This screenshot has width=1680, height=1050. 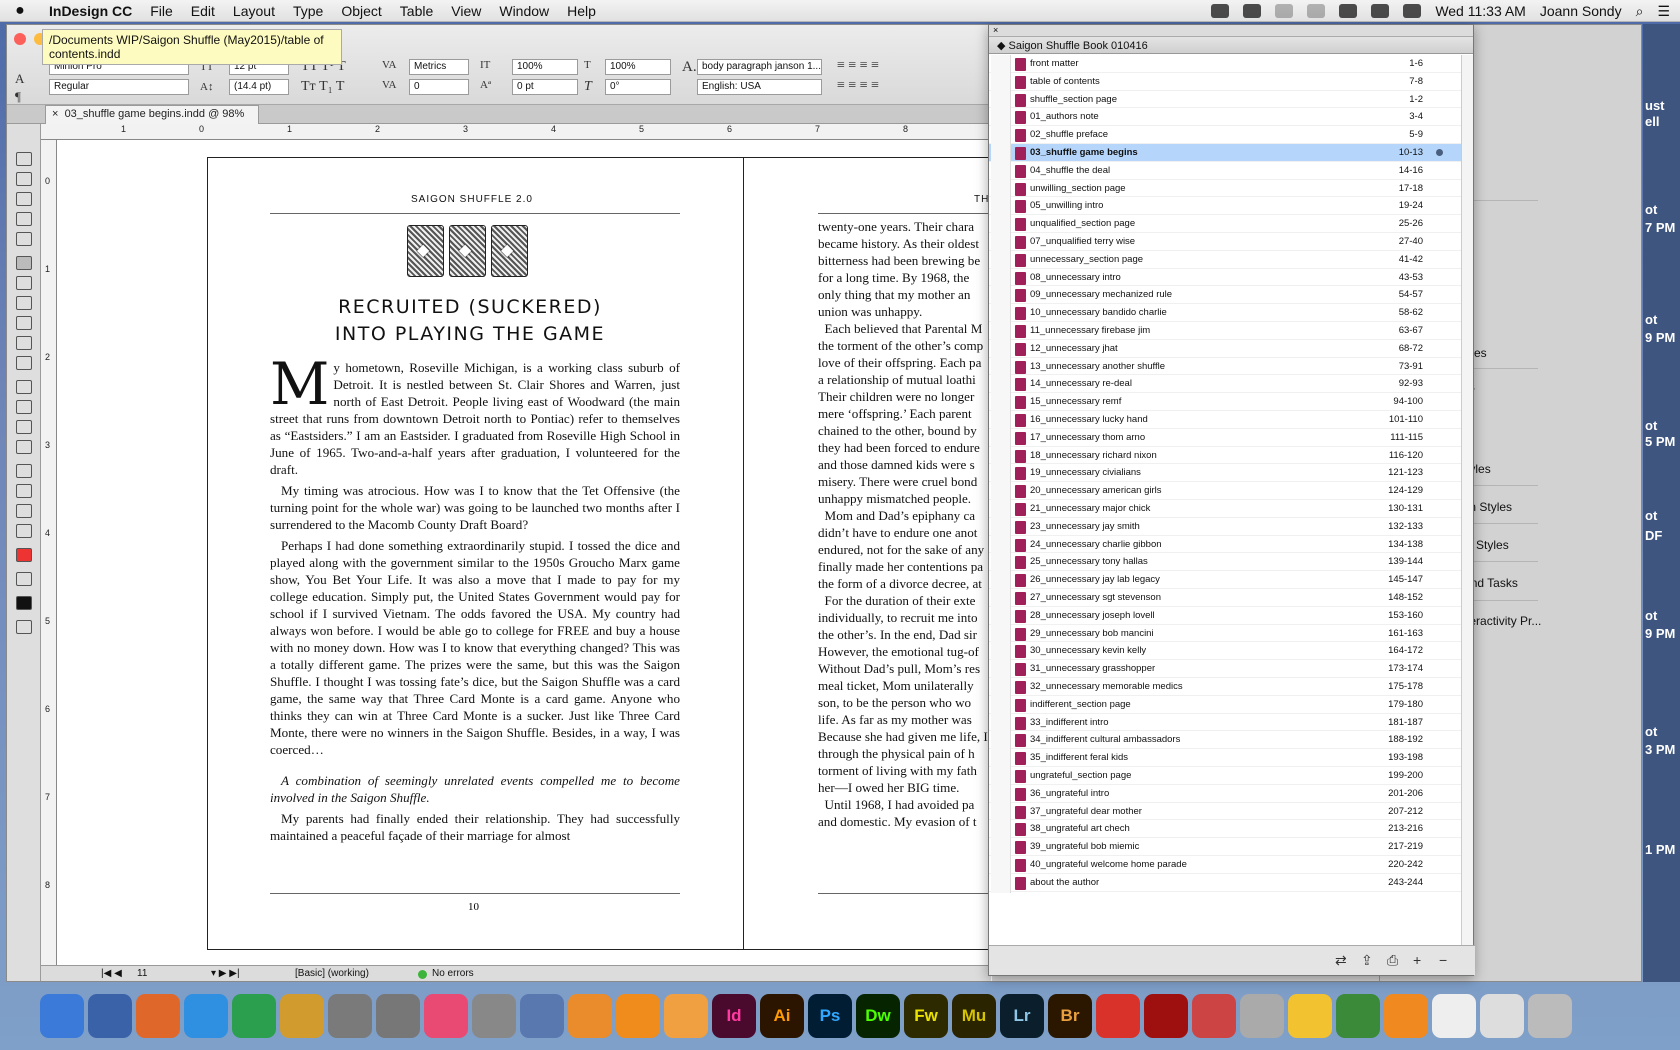 I want to click on book-document-row: 11_unnecessary firebase jim 63-67, so click(x=1226, y=331).